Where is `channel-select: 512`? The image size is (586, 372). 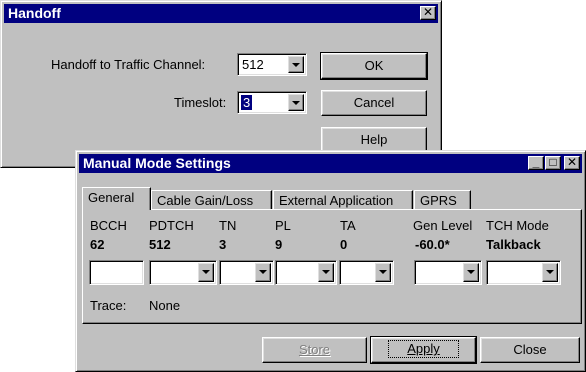
channel-select: 512 is located at coordinates (272, 64).